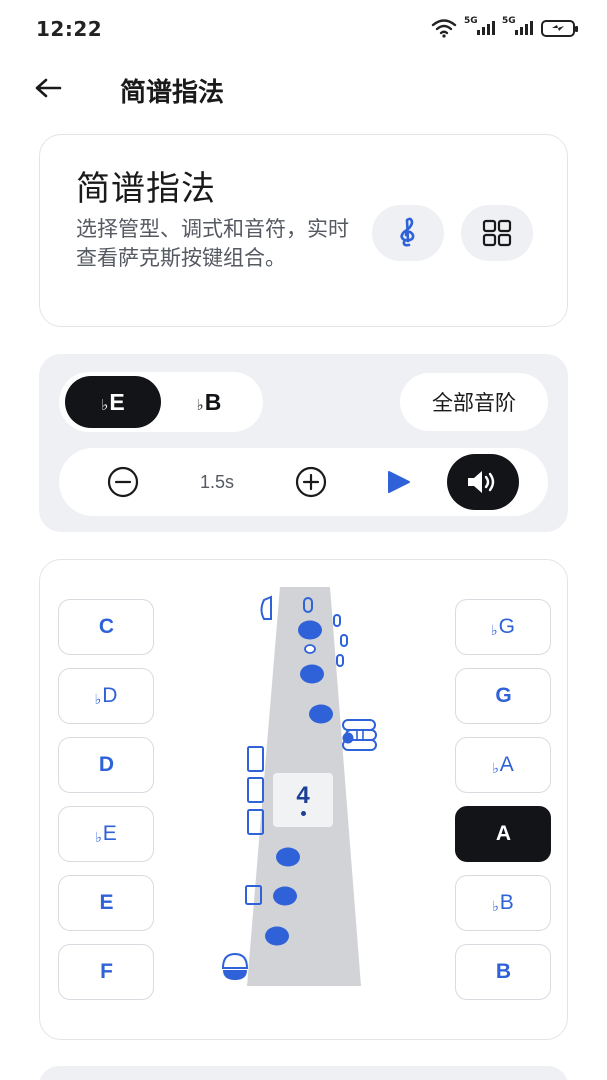 The height and width of the screenshot is (1080, 607). I want to click on note-button-d: D, so click(106, 765).